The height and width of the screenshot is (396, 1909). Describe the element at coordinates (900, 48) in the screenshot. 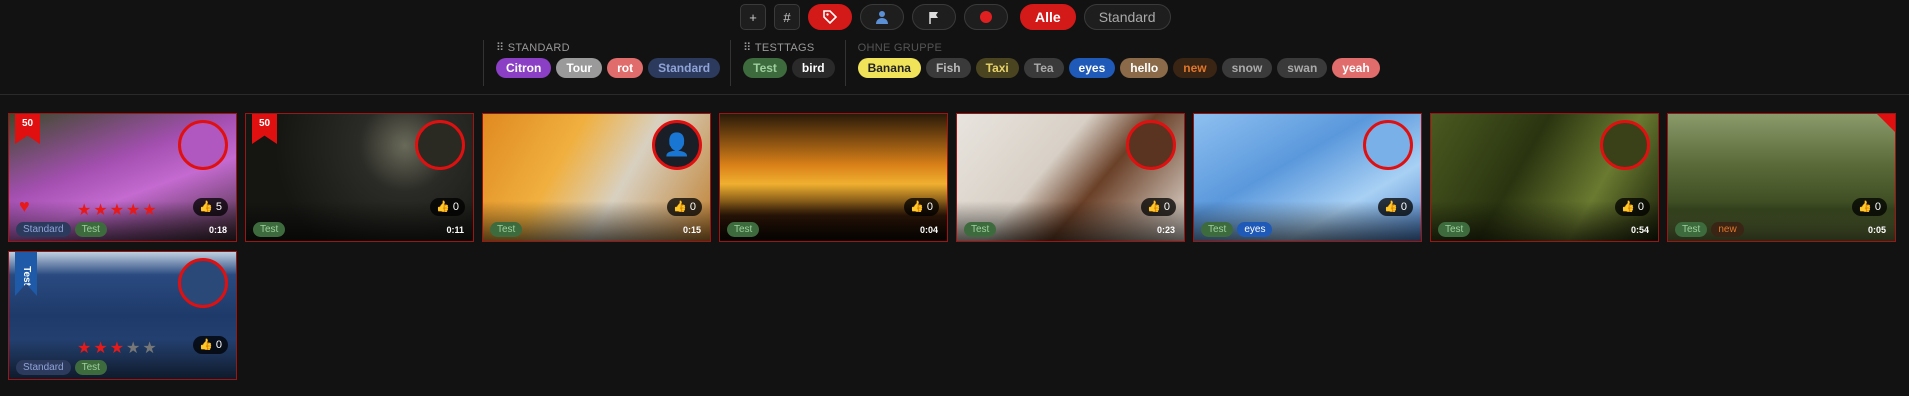

I see `group-title: OHNE GRUPPE` at that location.